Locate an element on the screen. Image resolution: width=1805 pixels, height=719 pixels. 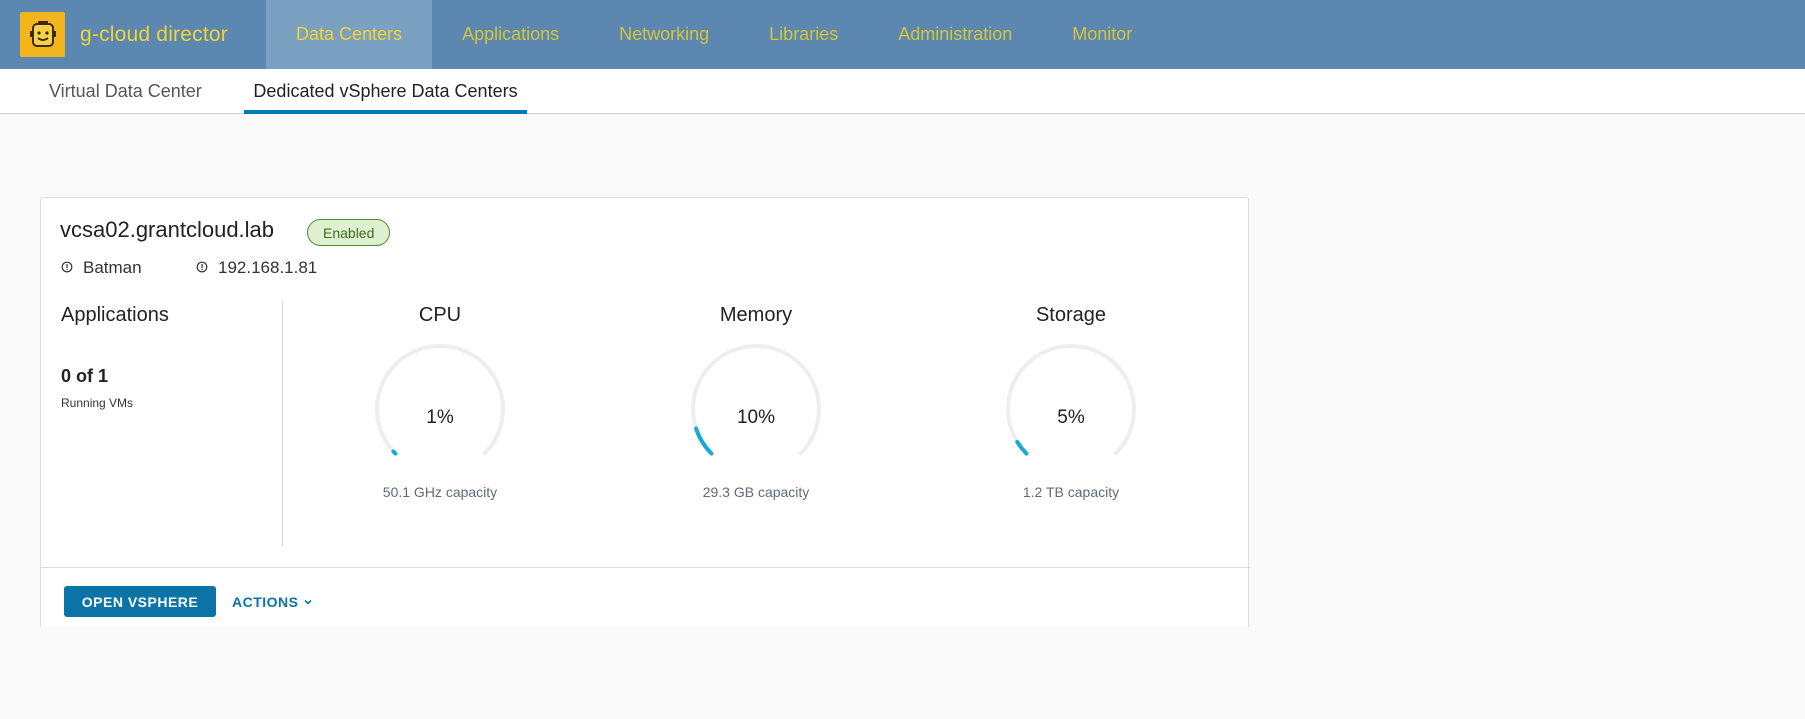
status-badge: Enabled is located at coordinates (349, 232).